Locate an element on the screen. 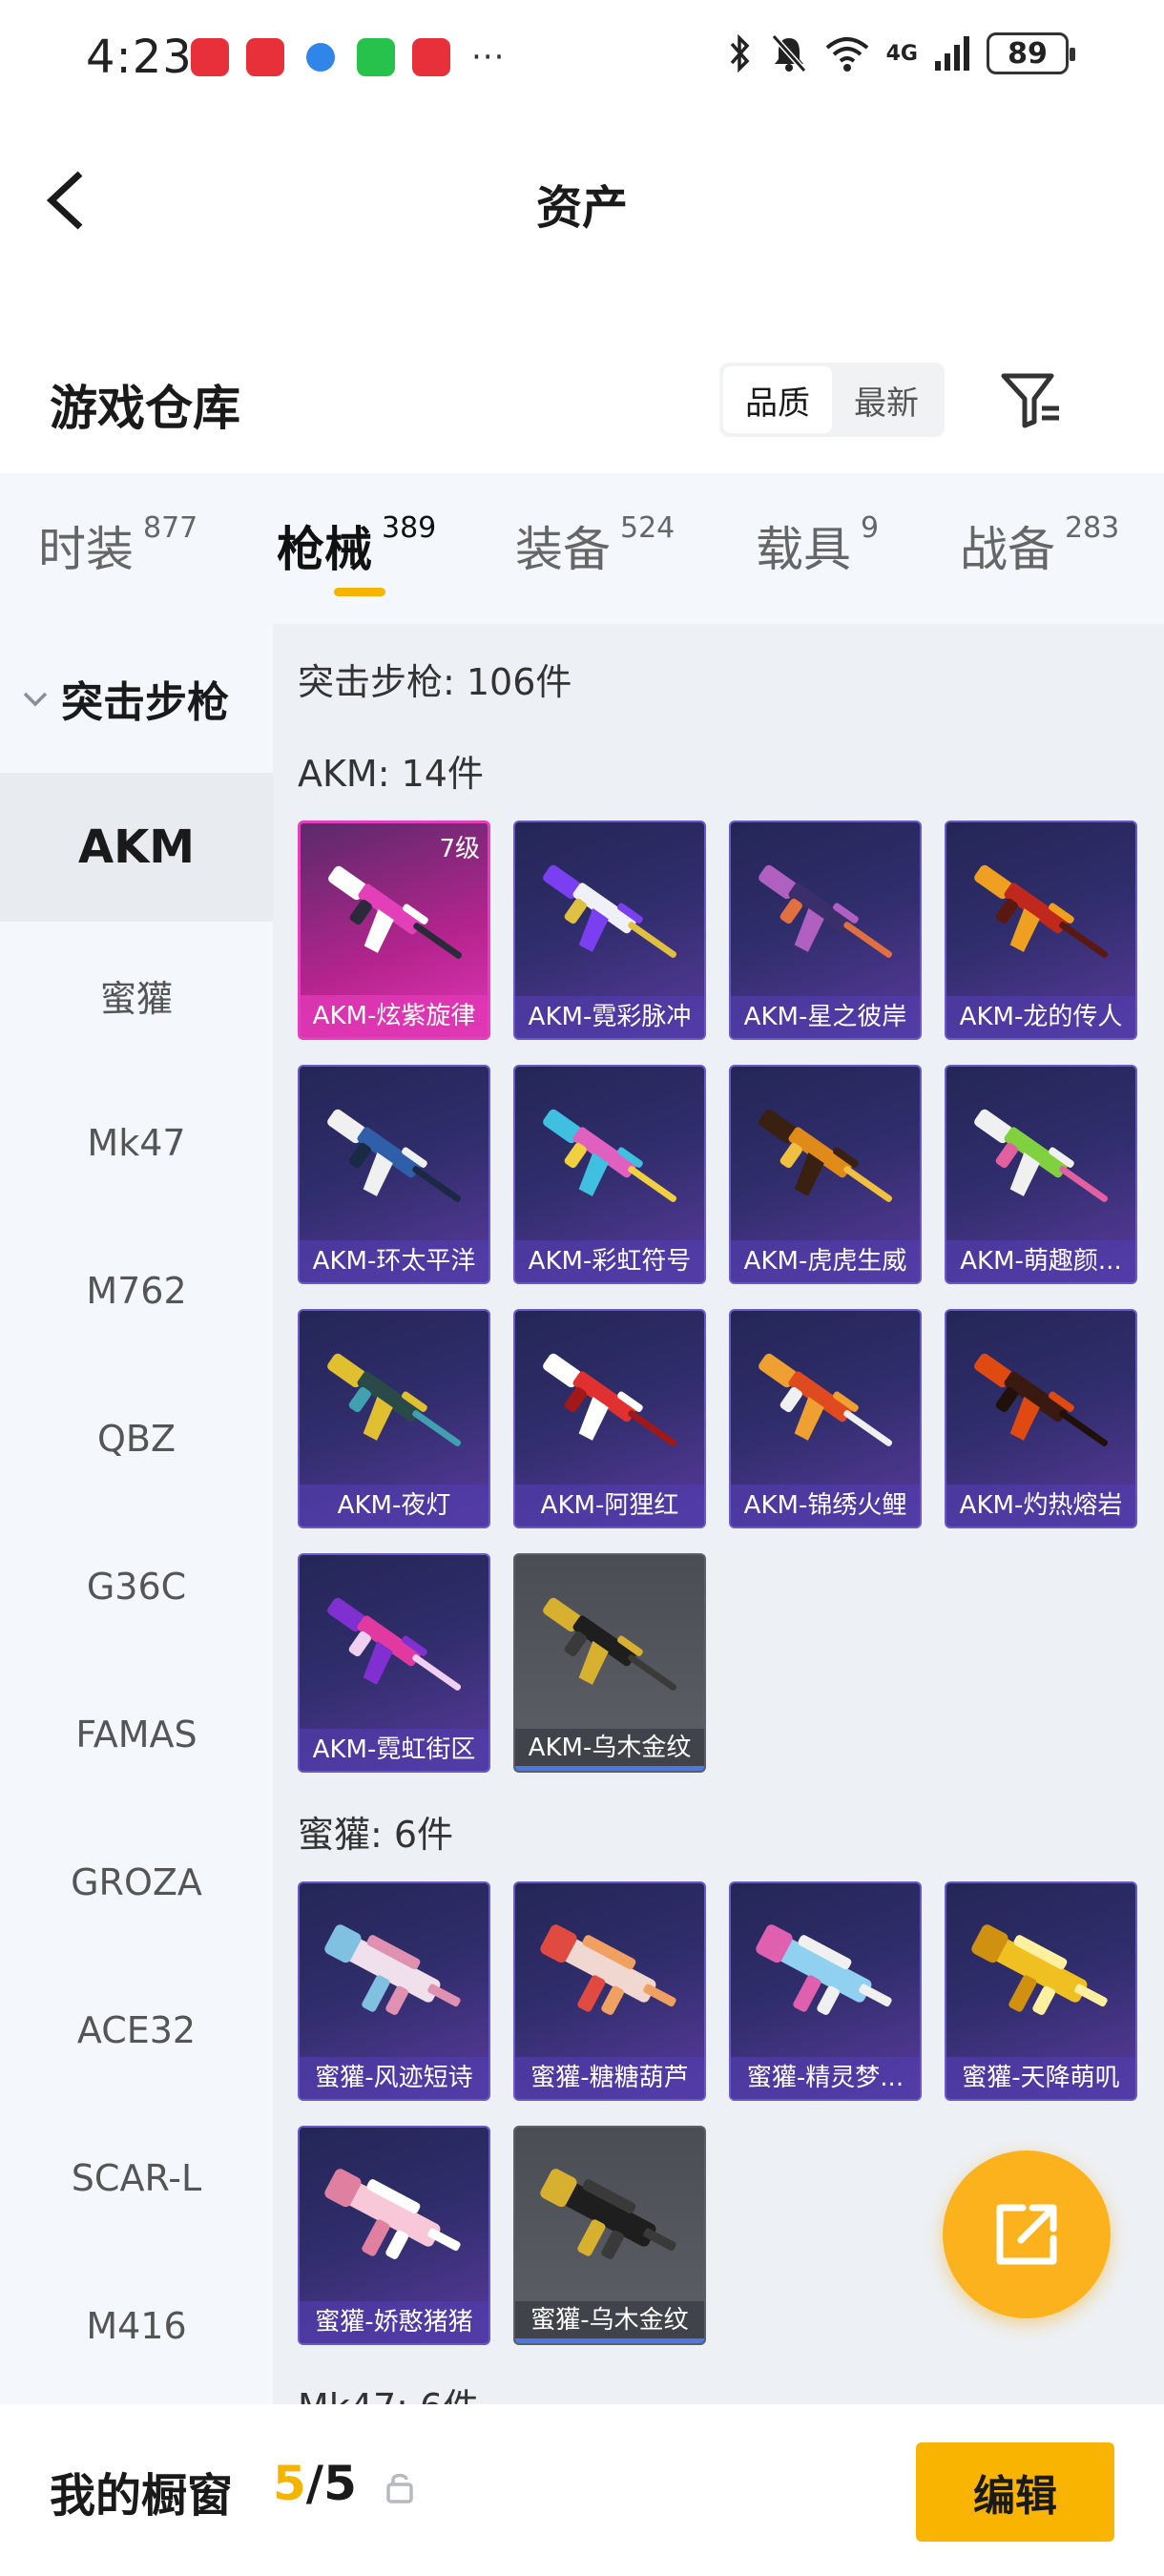  sidebar-item-qbz: QBZ is located at coordinates (136, 1438).